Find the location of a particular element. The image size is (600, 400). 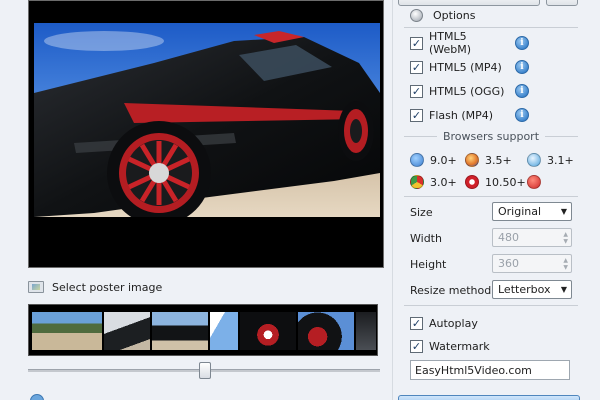

ogg-checkbox: ✓ is located at coordinates (416, 91).